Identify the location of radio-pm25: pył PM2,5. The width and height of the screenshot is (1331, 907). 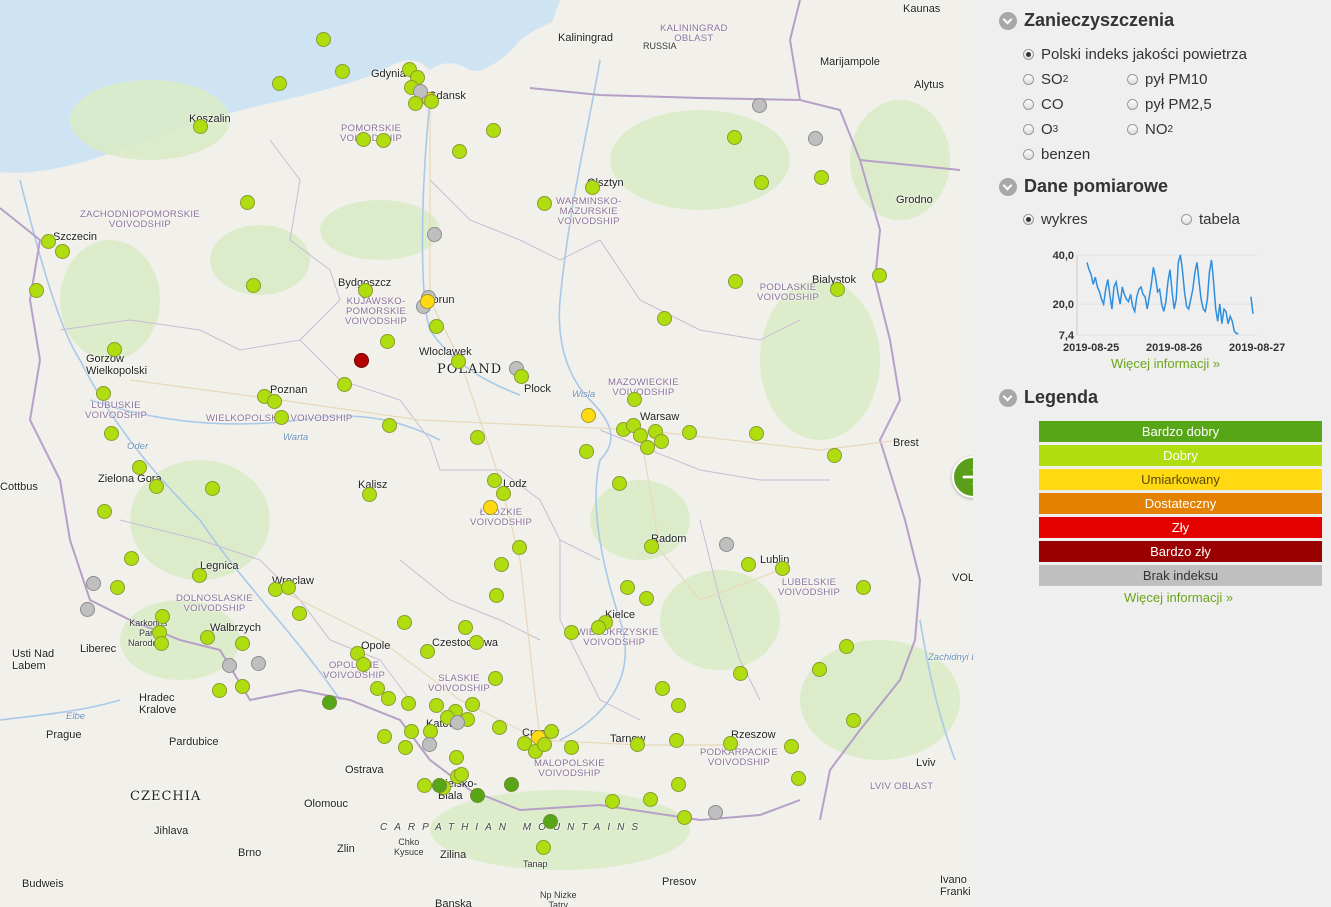
(1169, 104).